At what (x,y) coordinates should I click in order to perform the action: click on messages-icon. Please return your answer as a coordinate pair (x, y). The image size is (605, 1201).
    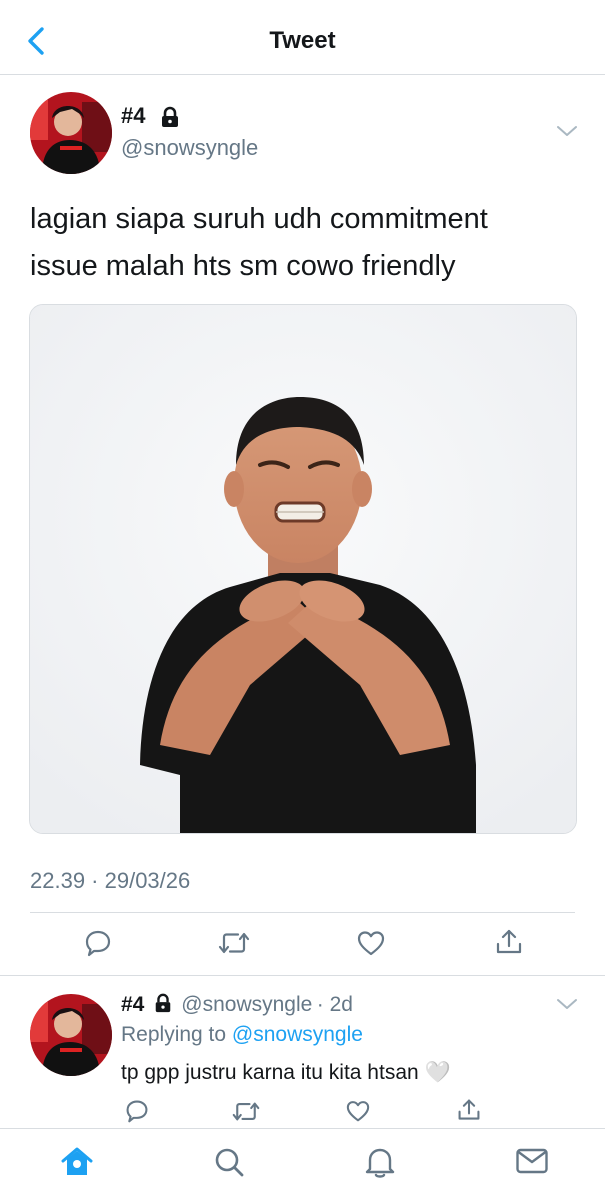
    Looking at the image, I should click on (532, 1161).